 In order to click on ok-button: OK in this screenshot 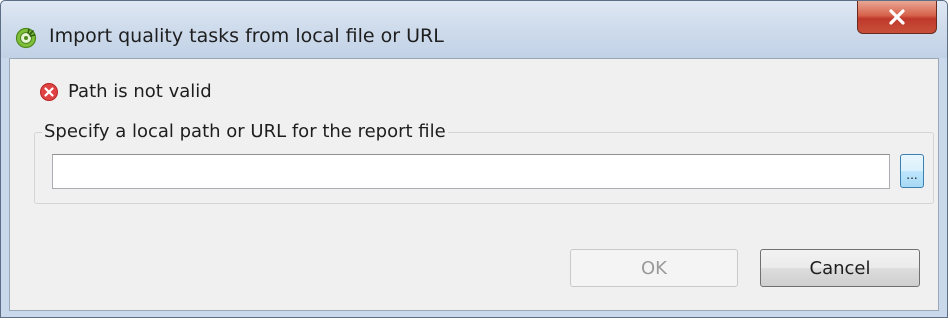, I will do `click(654, 268)`.